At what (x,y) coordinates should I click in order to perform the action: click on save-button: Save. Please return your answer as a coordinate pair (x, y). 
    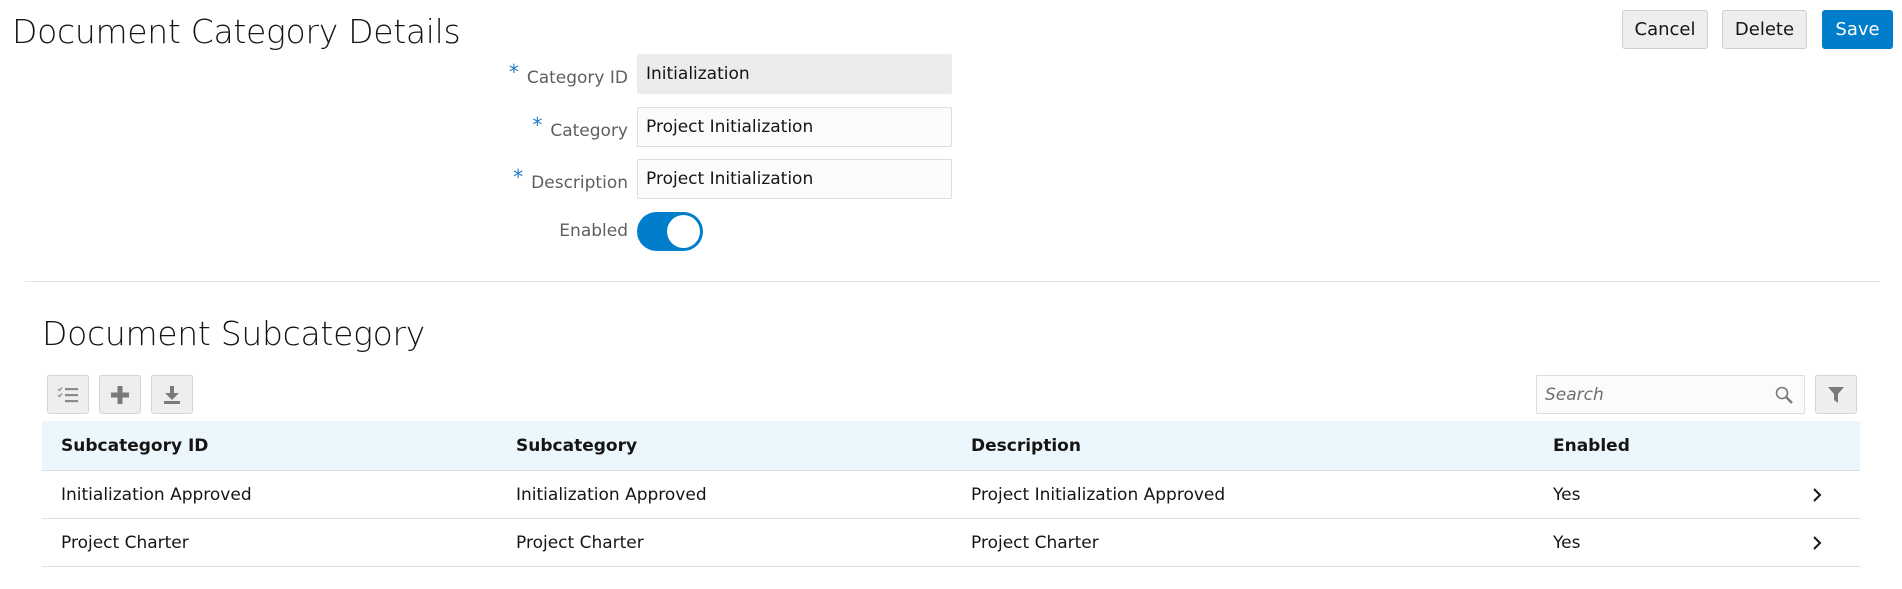
    Looking at the image, I should click on (1857, 29).